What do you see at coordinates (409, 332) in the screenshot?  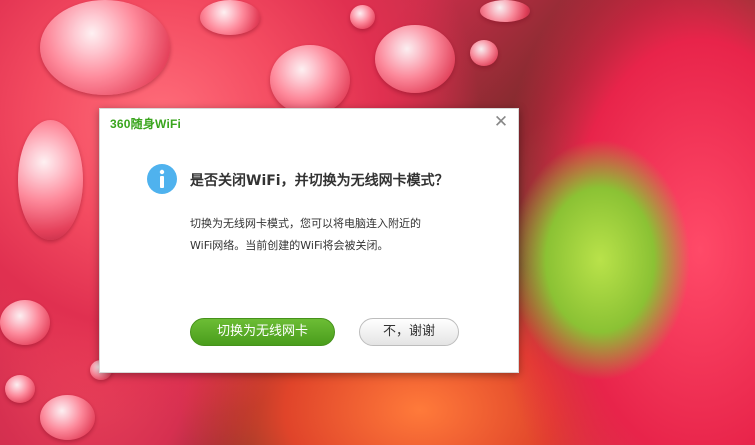 I see `no-thanks-button: 不，谢谢` at bounding box center [409, 332].